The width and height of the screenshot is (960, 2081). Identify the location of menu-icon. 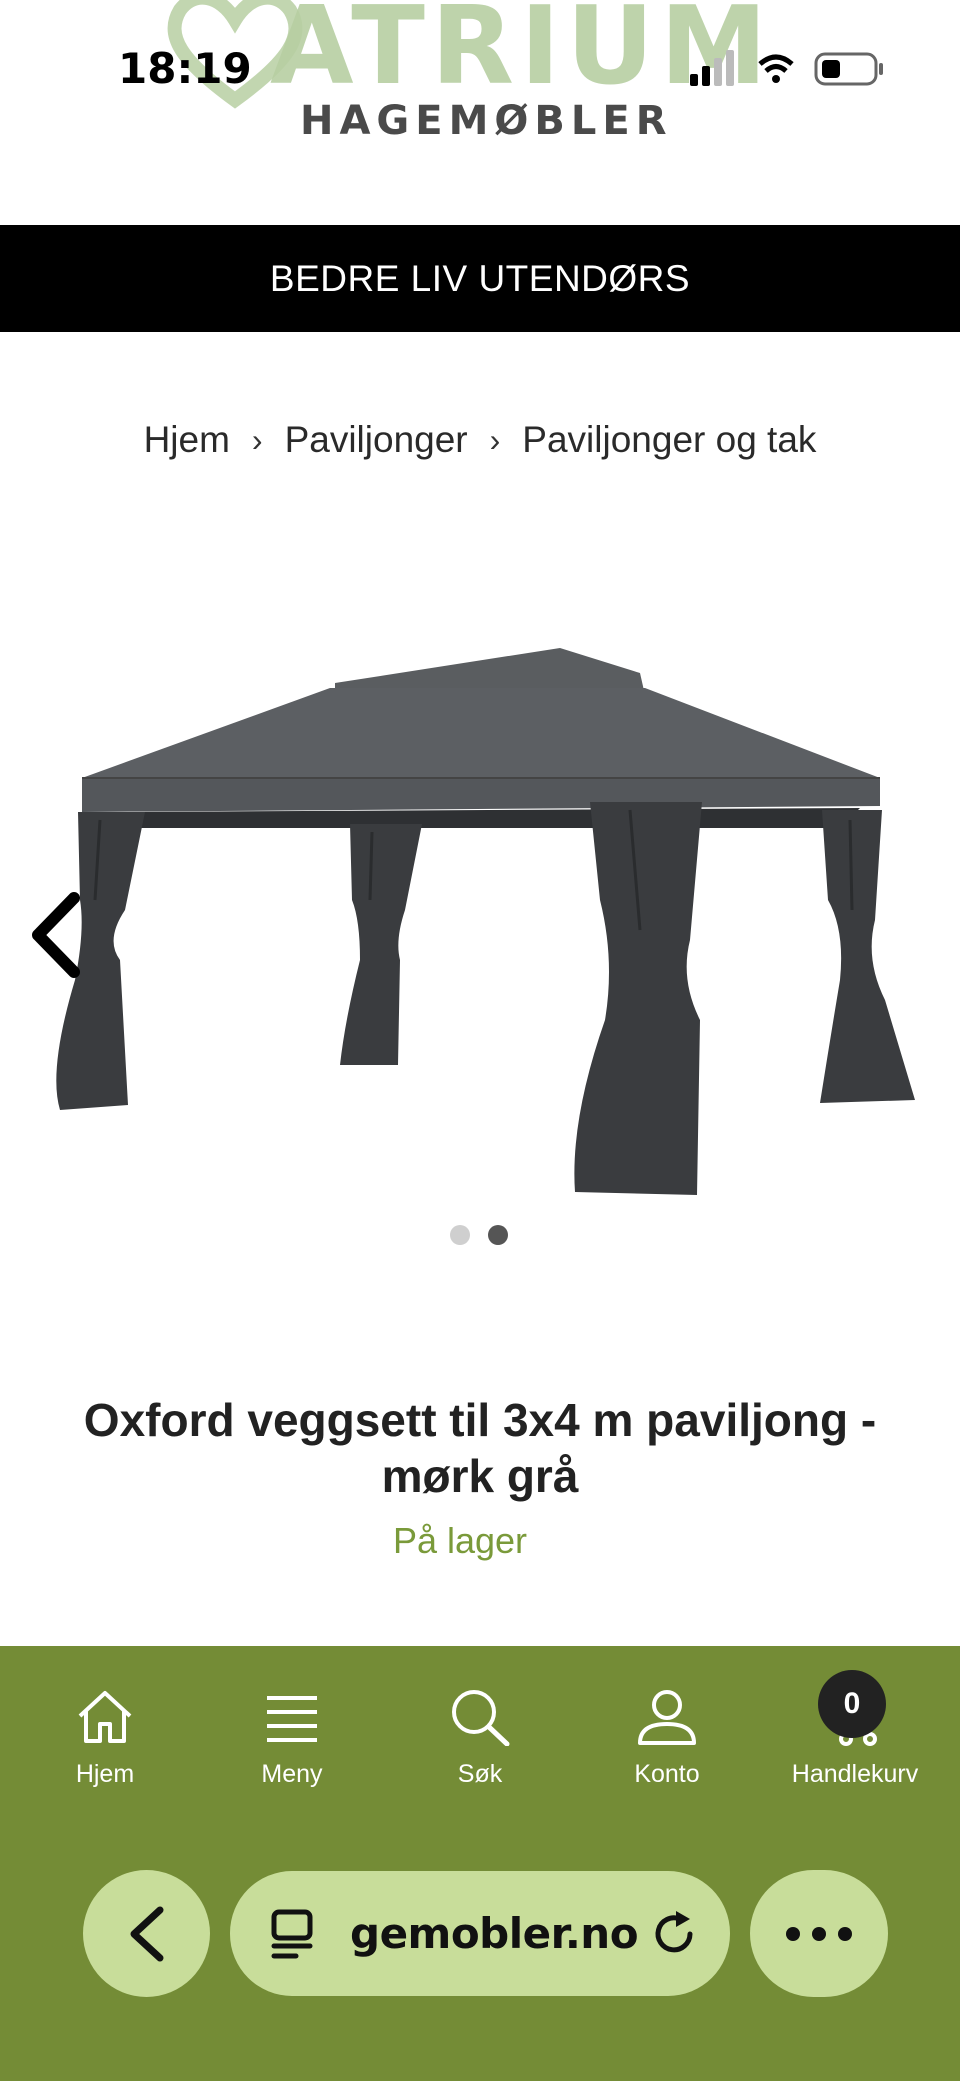
(292, 1719).